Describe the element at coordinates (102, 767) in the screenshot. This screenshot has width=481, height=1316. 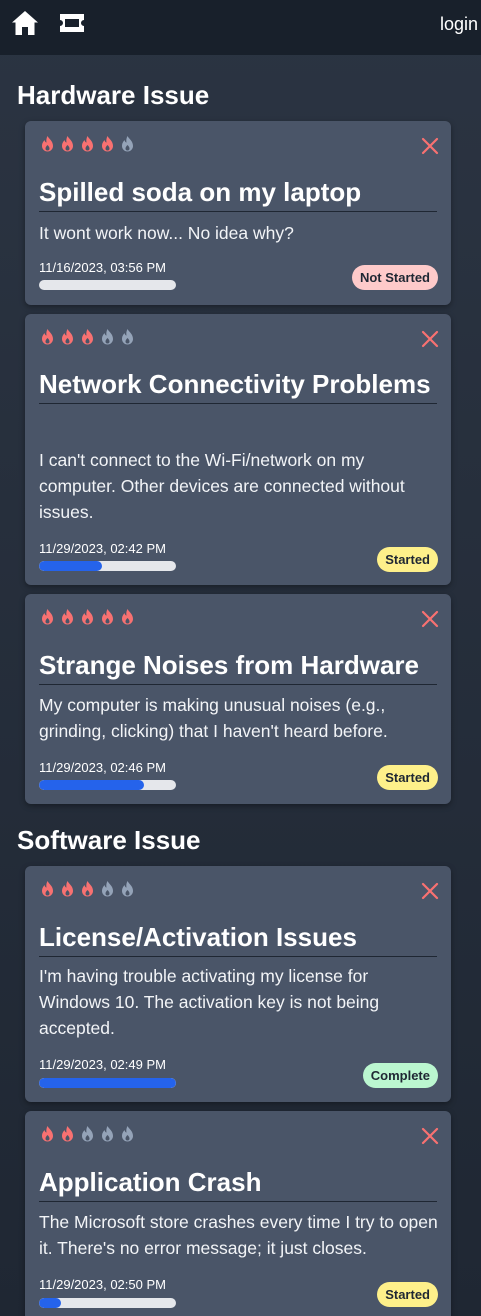
I see `ticket-date: 11/29/2023, 02:46 PM` at that location.